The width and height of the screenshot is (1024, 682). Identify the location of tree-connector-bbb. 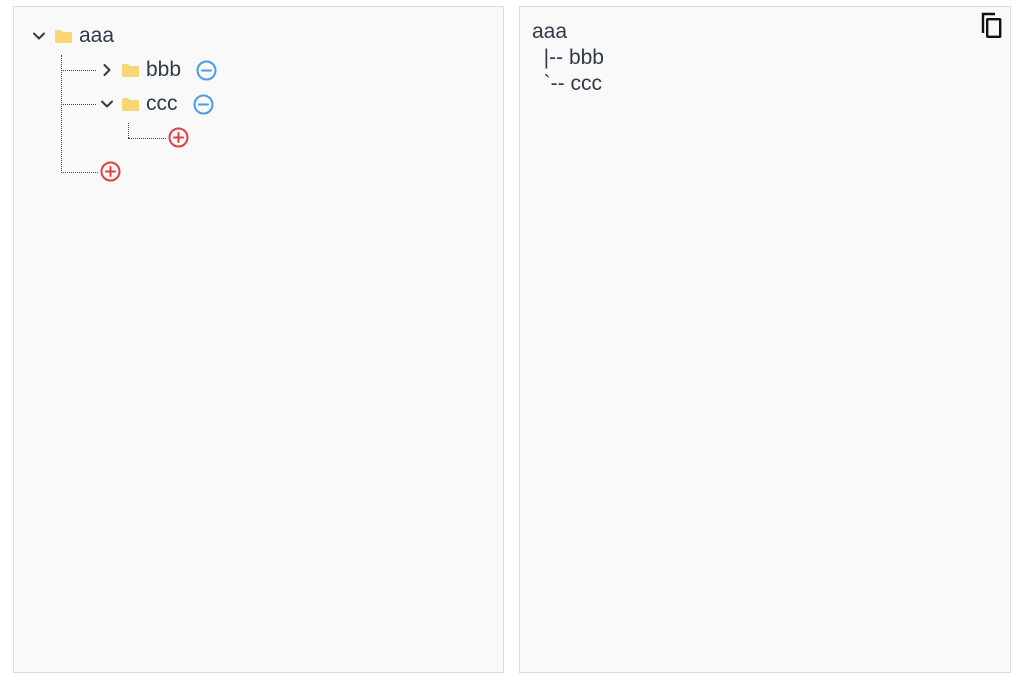
(78, 70).